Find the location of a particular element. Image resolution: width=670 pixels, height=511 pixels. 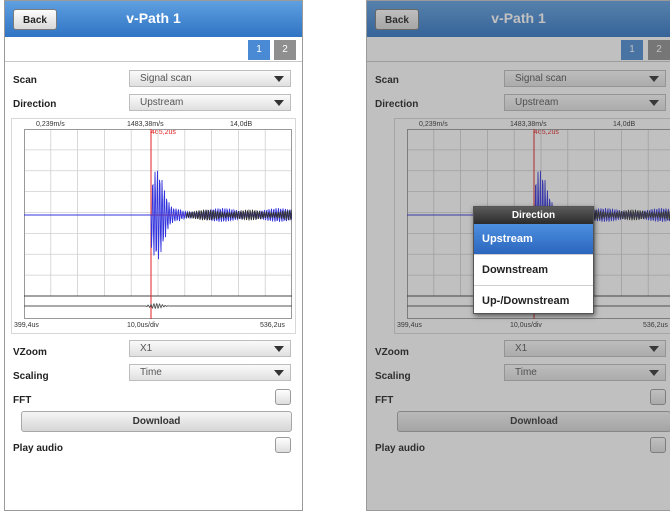

mini-waveform-path is located at coordinates (158, 306).